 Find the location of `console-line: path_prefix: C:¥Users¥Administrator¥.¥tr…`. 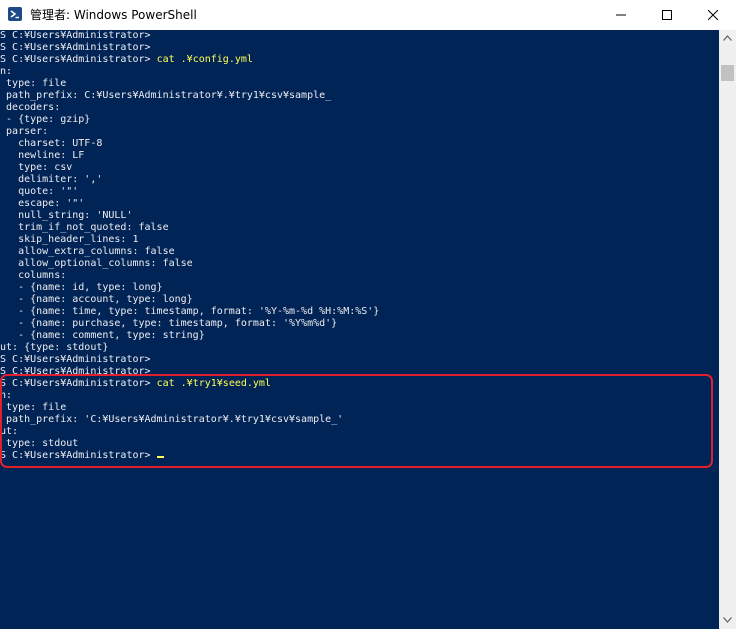

console-line: path_prefix: C:¥Users¥Administrator¥.¥tr… is located at coordinates (189, 96).